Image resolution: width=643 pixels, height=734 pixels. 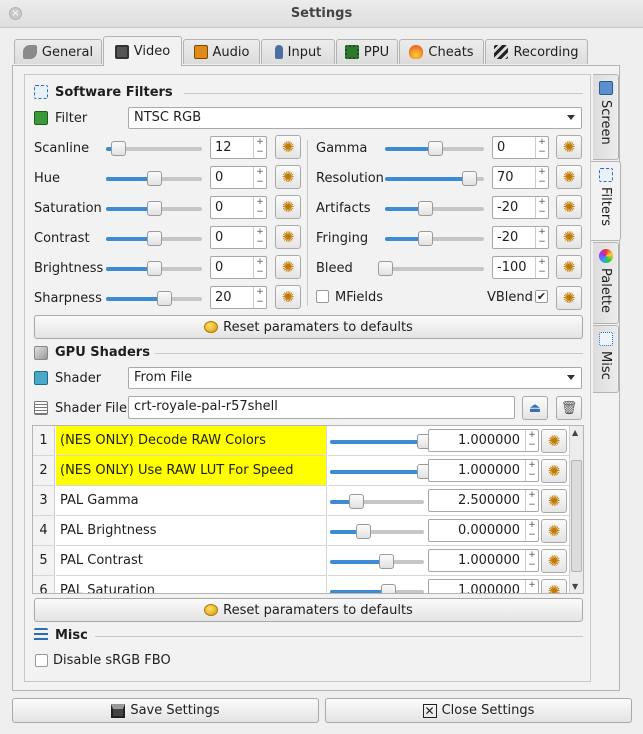 I want to click on gpu-reset-button: Reset paramaters to defaults, so click(x=308, y=610).